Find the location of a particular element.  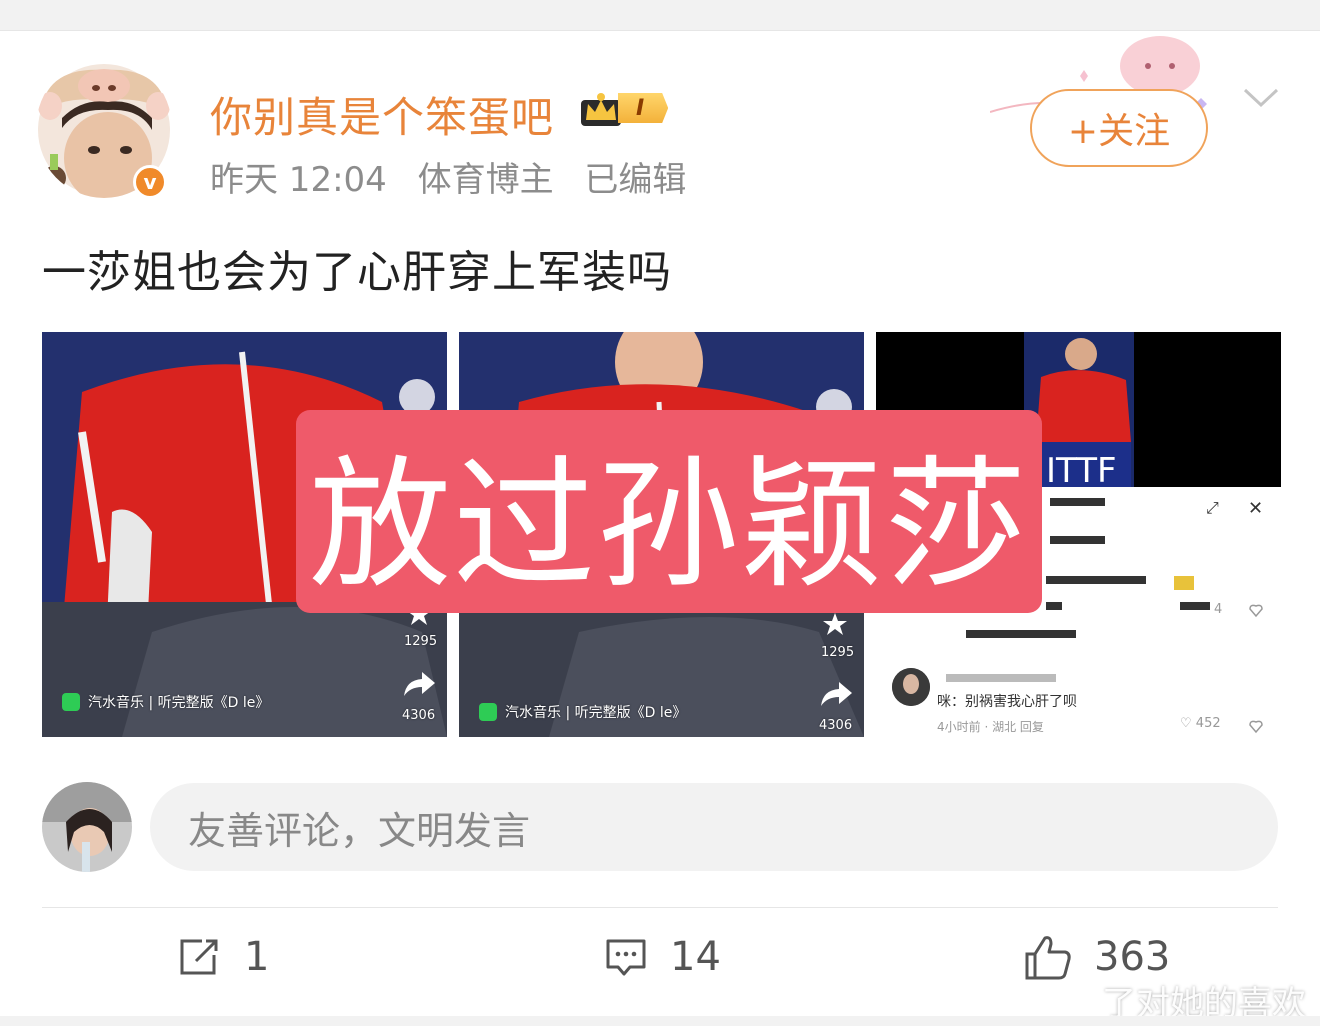

small-count: 4 is located at coordinates (1218, 609).